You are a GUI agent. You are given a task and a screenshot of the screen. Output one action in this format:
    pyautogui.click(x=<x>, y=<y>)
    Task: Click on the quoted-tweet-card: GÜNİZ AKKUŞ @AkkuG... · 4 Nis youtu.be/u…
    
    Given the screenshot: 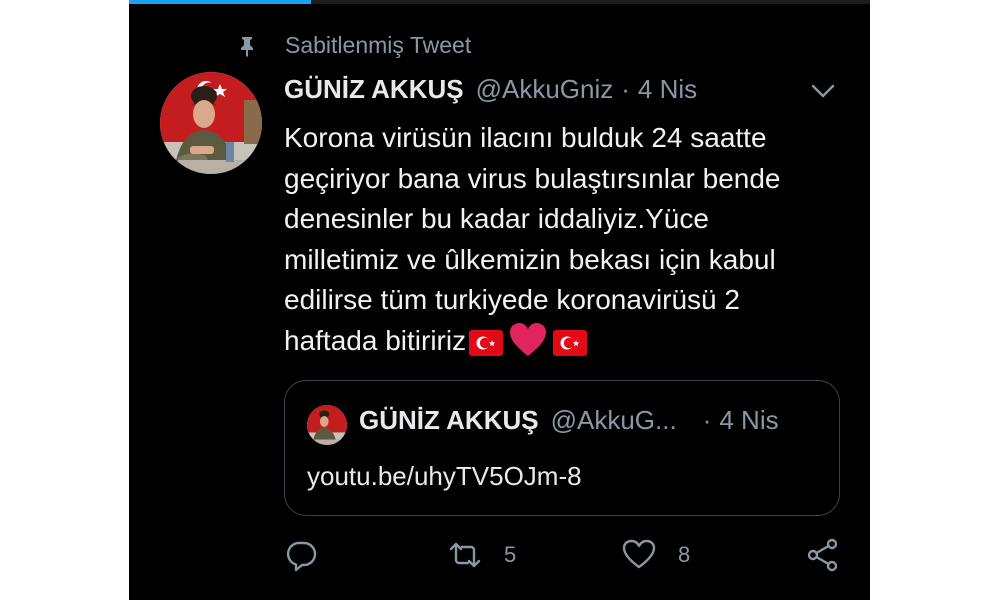 What is the action you would take?
    pyautogui.click(x=562, y=448)
    